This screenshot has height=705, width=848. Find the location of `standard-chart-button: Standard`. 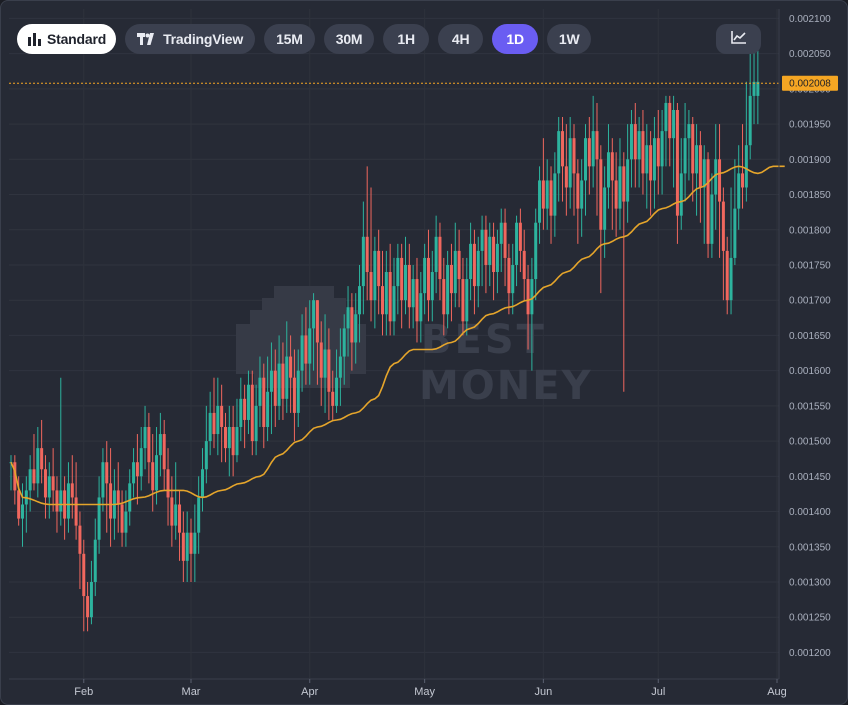

standard-chart-button: Standard is located at coordinates (67, 39).